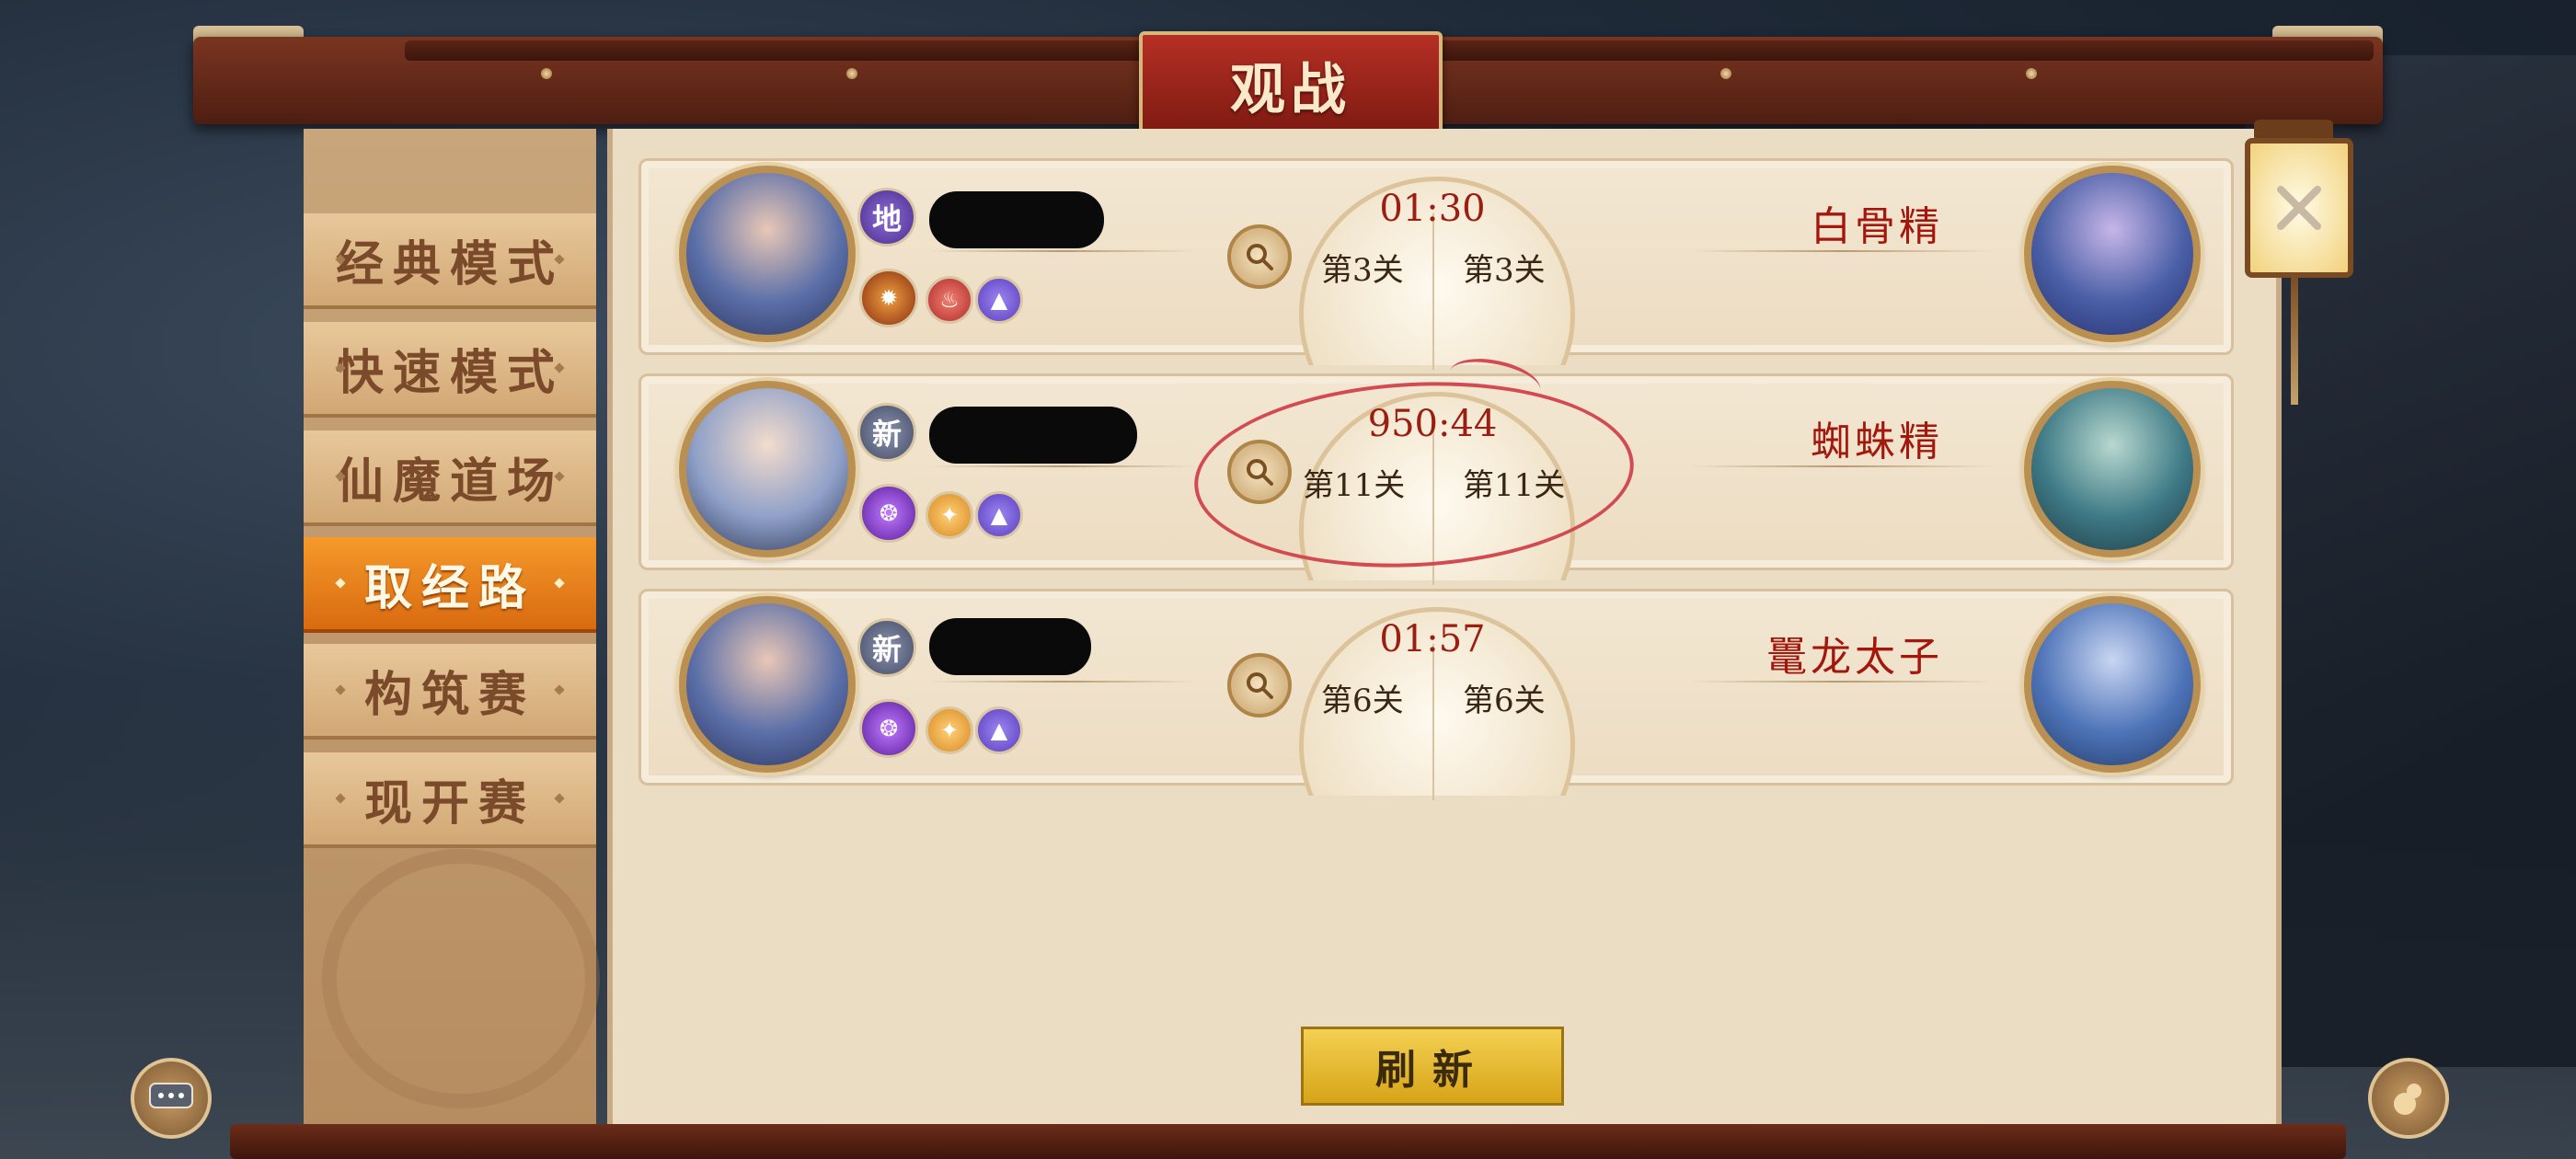 Image resolution: width=2576 pixels, height=1159 pixels. I want to click on match-timer: 01:30, so click(1432, 209).